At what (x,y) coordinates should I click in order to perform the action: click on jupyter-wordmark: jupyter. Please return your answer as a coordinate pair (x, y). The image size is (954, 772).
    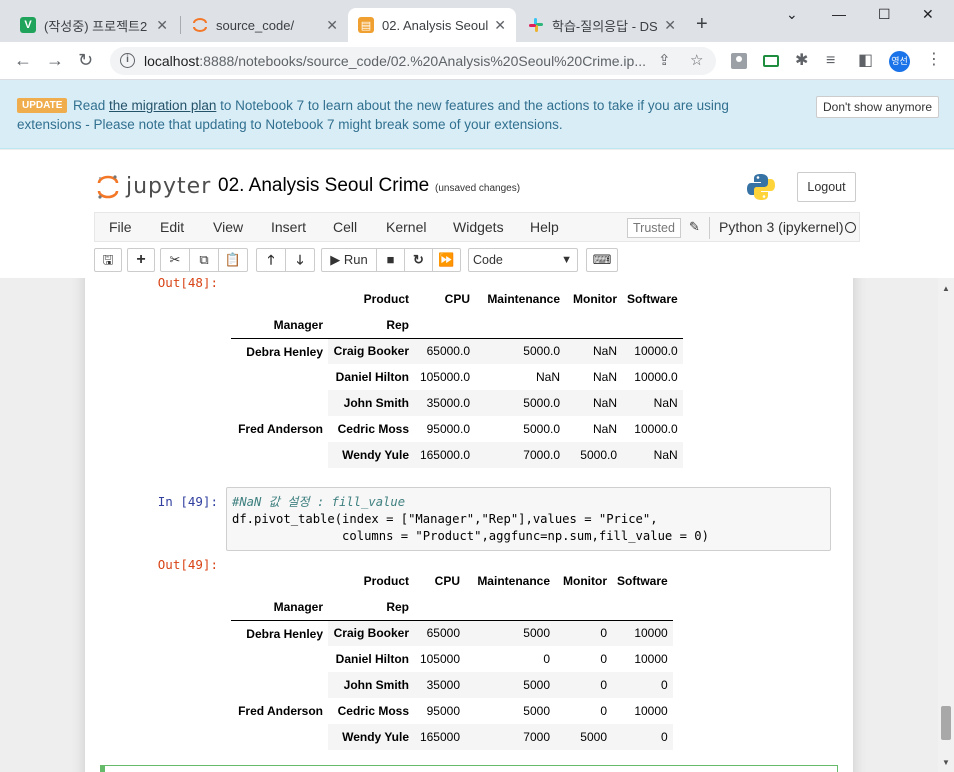
    Looking at the image, I should click on (168, 186).